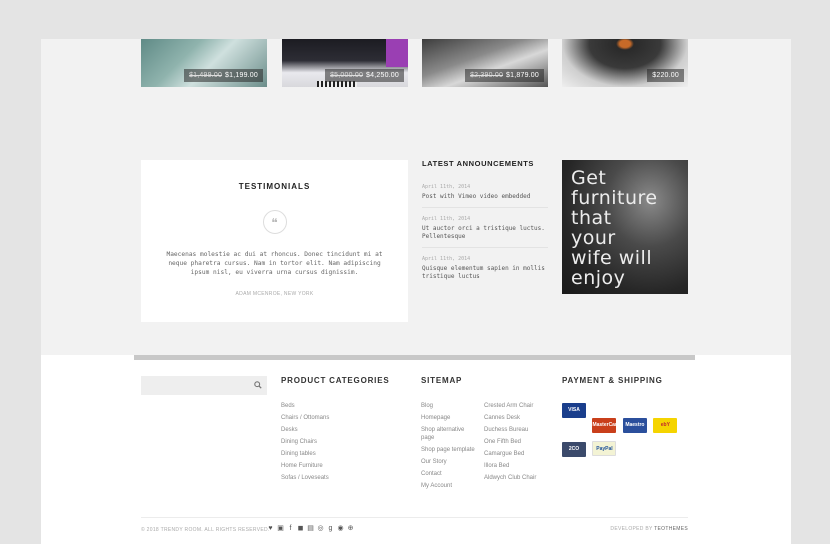  I want to click on sitemap-link: Aldwych Club Chair, so click(514, 478).